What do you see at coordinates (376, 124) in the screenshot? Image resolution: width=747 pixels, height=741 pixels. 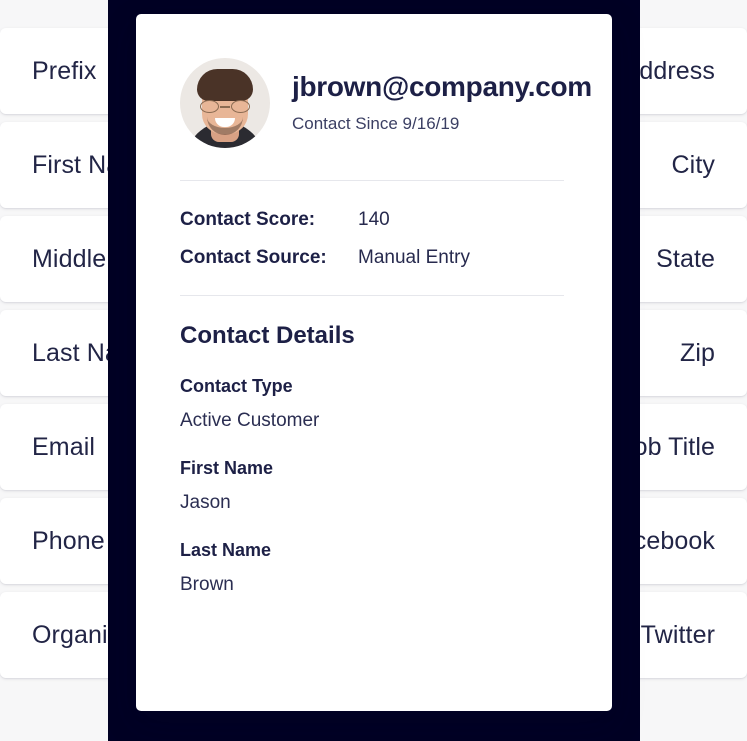 I see `contact-since-label: Contact Since 9/16/19` at bounding box center [376, 124].